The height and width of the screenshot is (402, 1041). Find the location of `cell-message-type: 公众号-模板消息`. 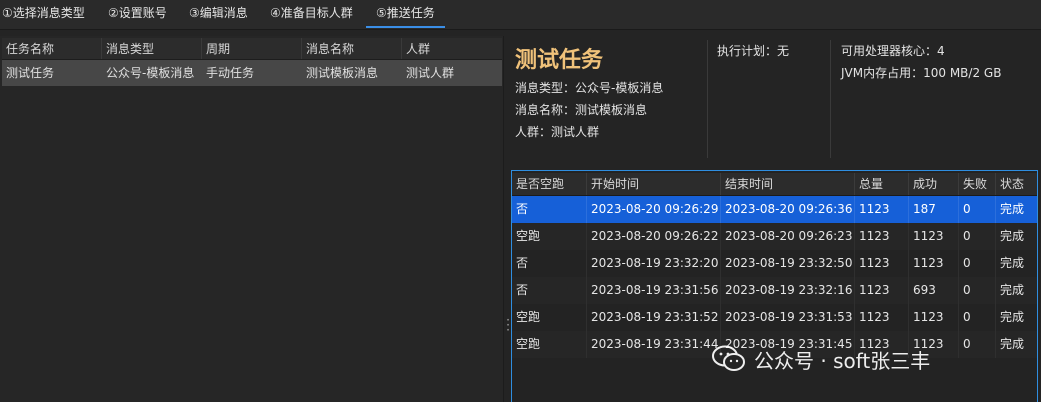

cell-message-type: 公众号-模板消息 is located at coordinates (150, 73).